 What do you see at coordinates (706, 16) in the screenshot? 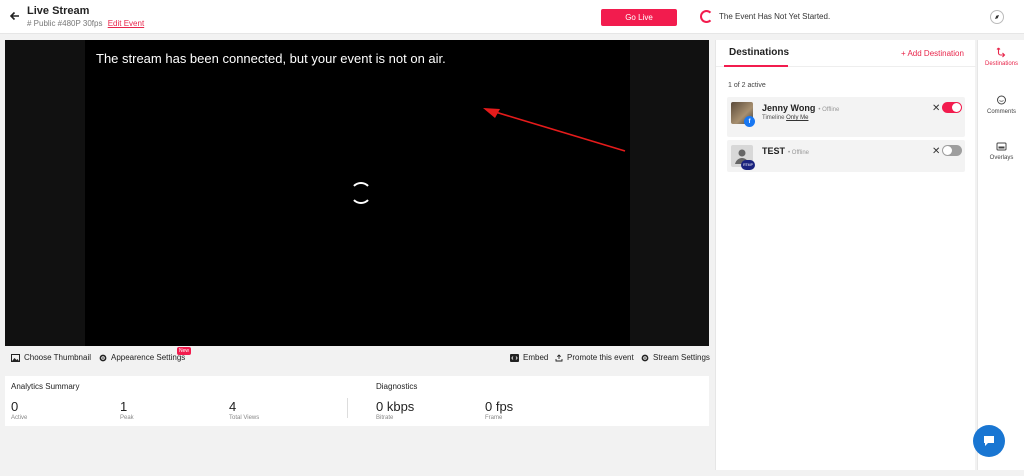
I see `status-ring-icon` at bounding box center [706, 16].